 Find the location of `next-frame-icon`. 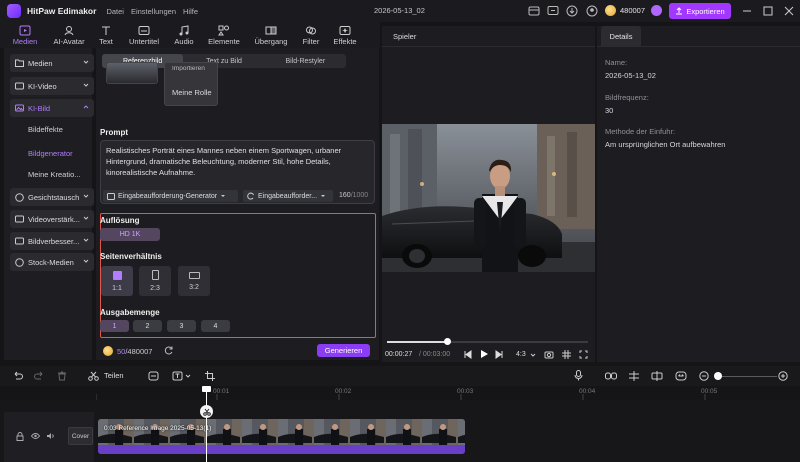

next-frame-icon is located at coordinates (499, 354).